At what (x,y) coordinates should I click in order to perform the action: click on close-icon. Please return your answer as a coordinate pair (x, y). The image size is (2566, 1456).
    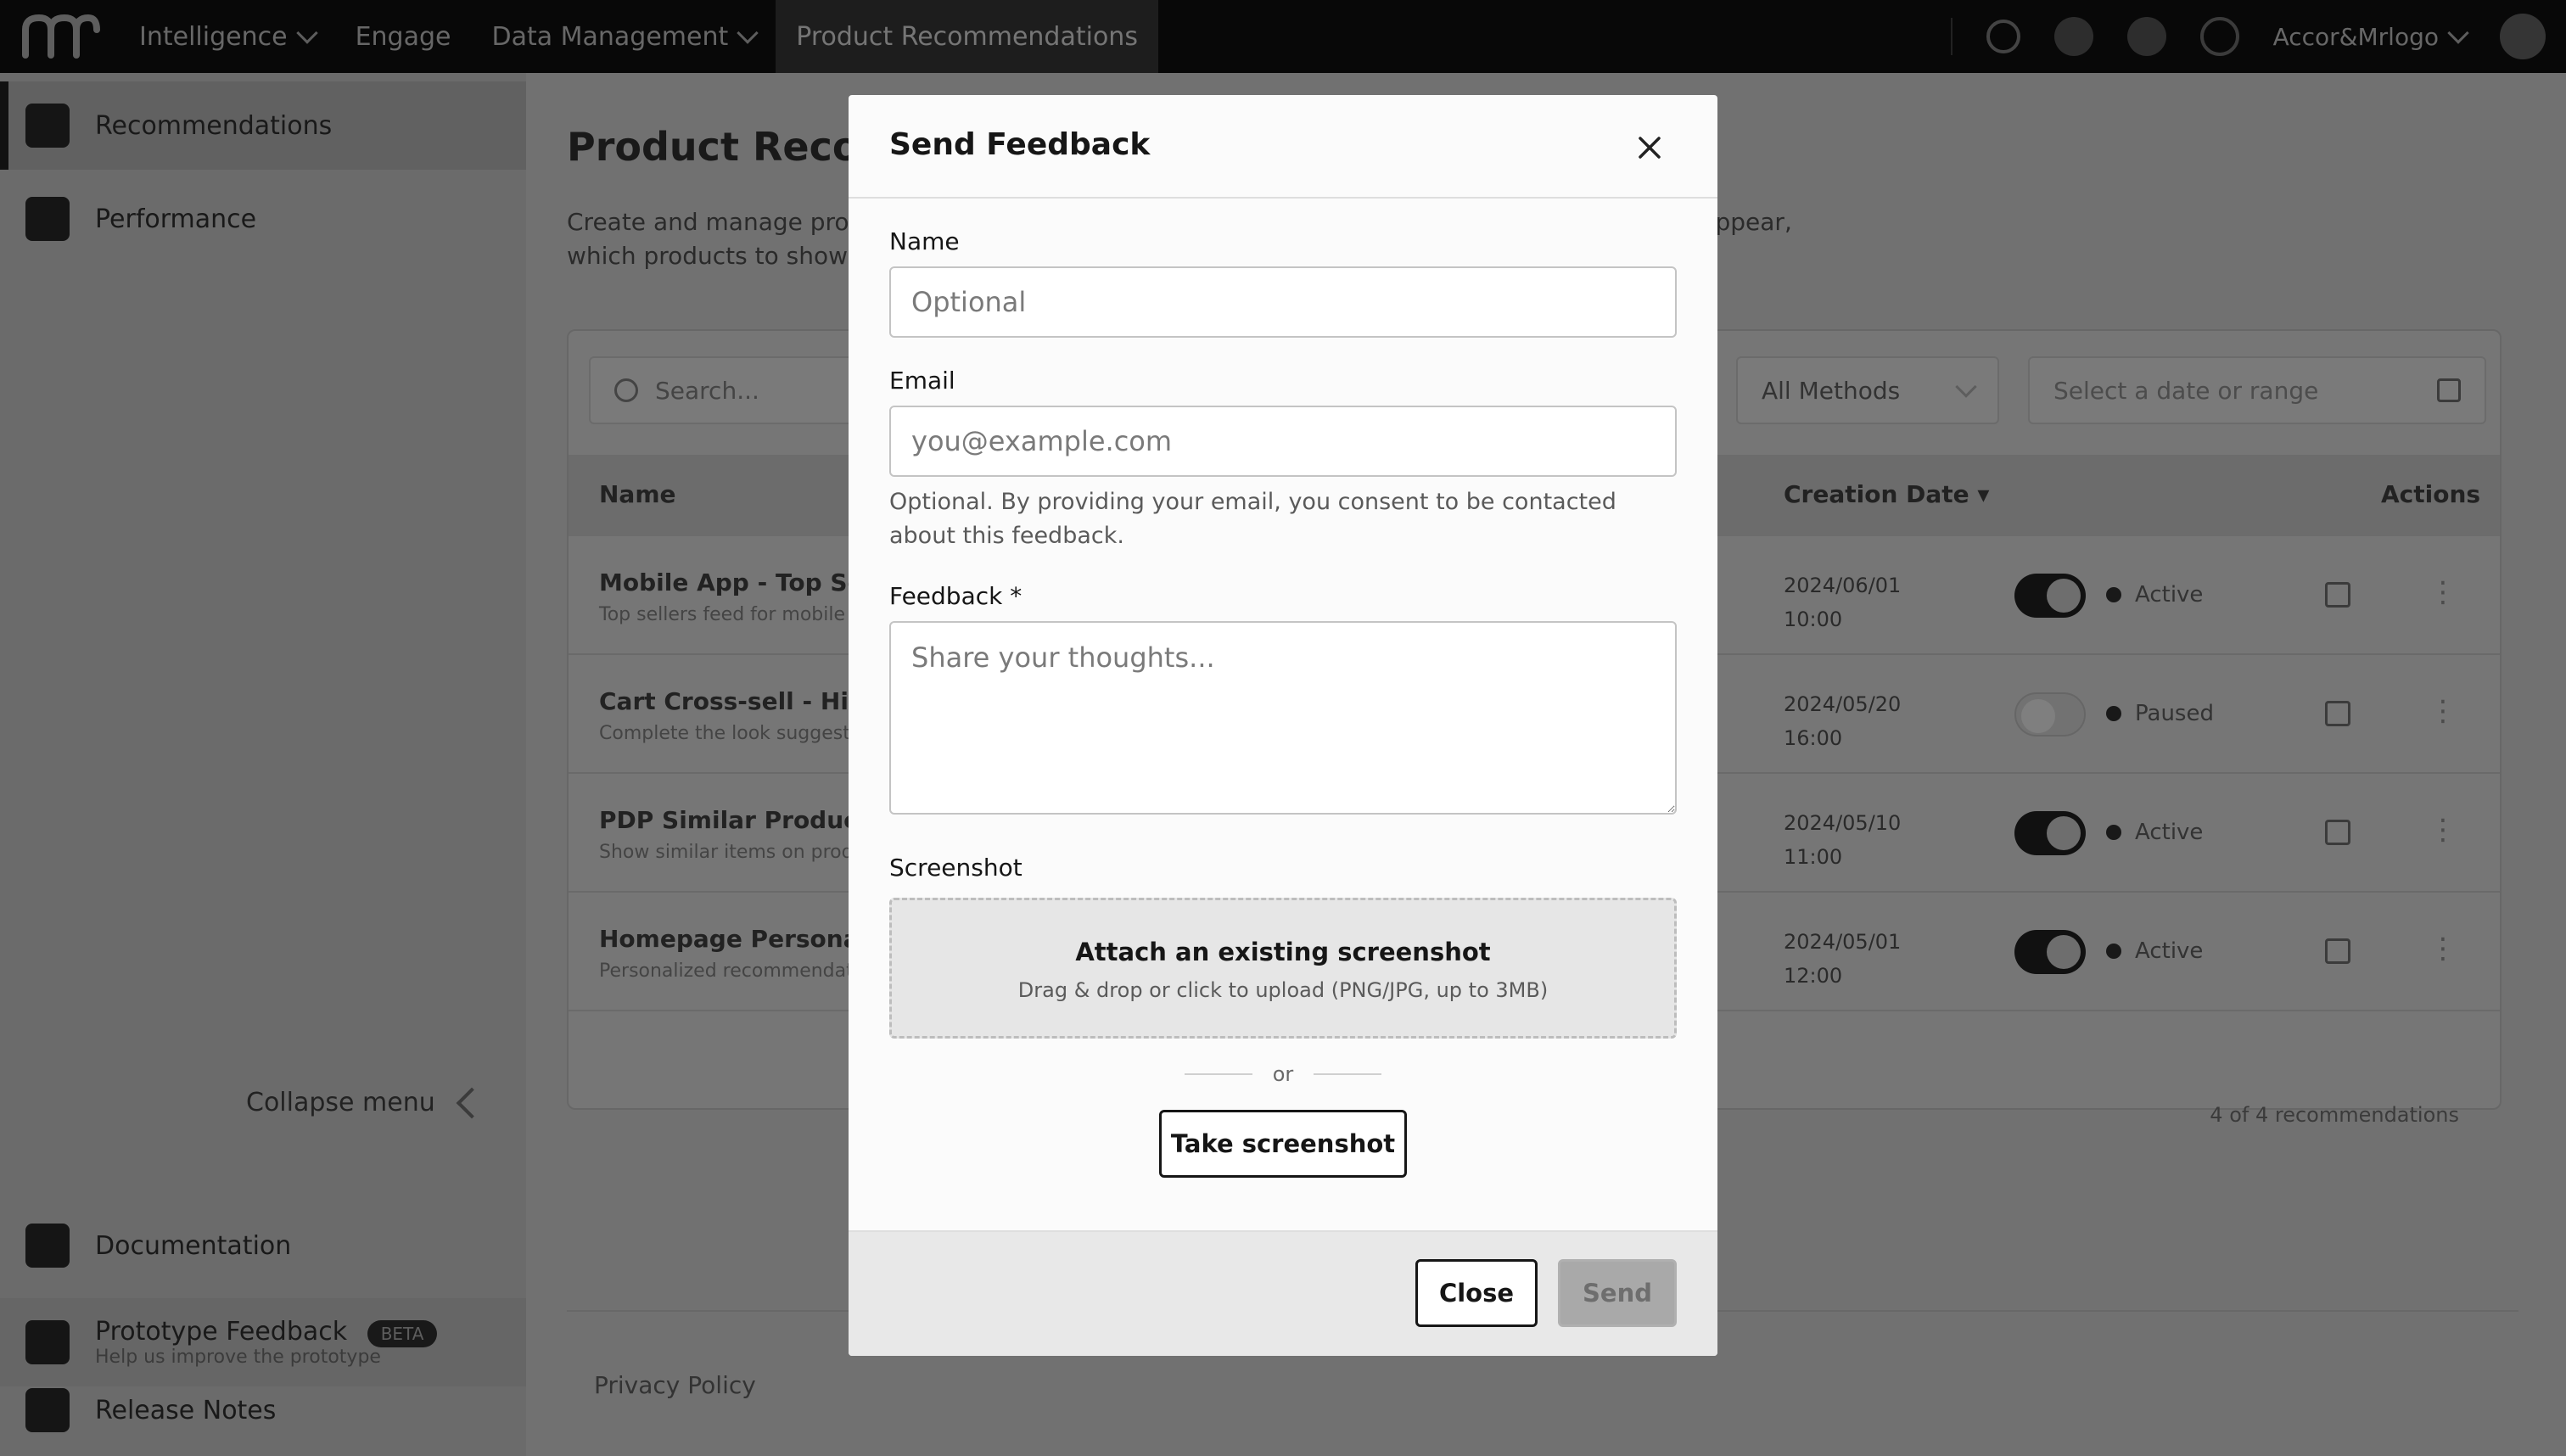
    Looking at the image, I should click on (1649, 147).